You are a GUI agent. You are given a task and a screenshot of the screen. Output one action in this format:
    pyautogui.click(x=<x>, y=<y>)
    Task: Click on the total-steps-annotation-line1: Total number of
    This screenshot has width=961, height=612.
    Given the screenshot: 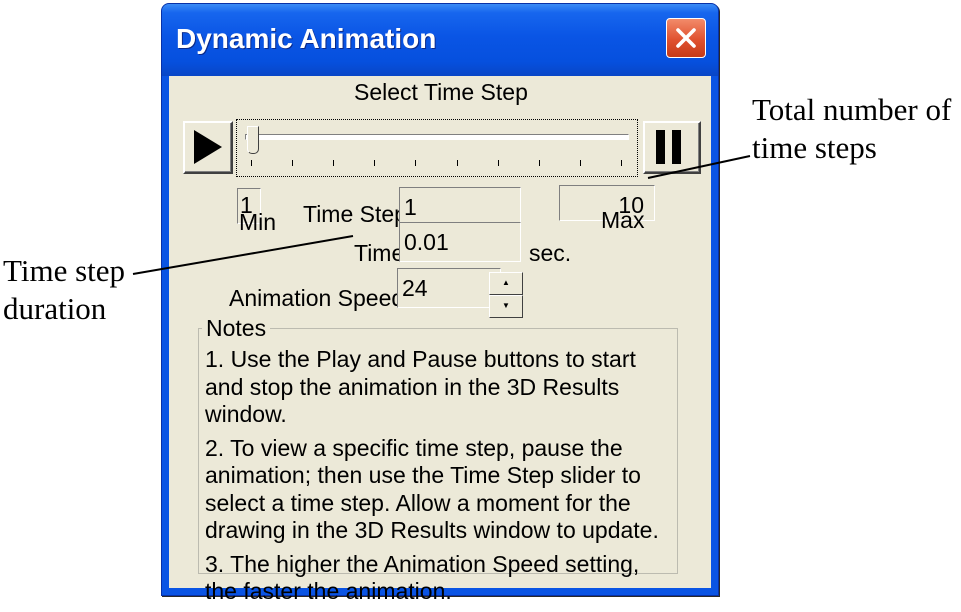 What is the action you would take?
    pyautogui.click(x=852, y=109)
    